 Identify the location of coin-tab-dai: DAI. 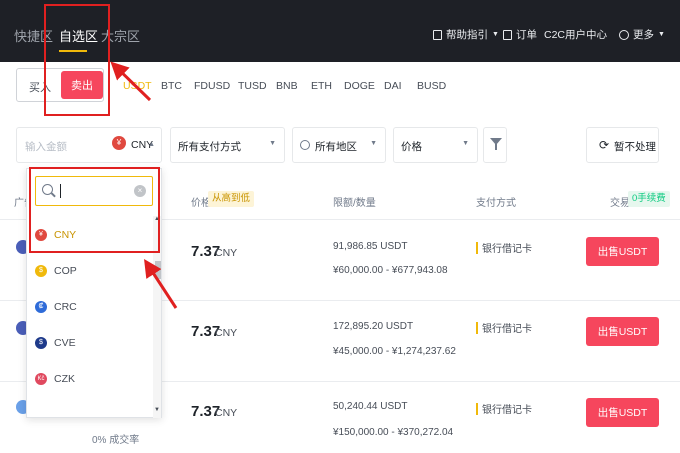
(393, 86).